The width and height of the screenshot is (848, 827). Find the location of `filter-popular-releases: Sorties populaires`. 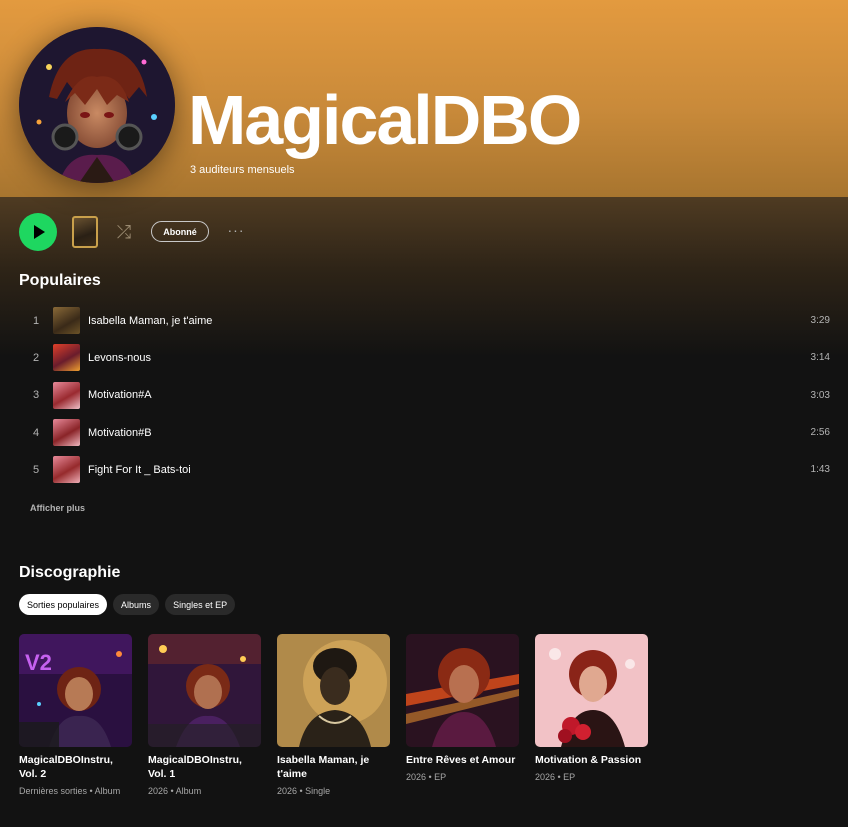

filter-popular-releases: Sorties populaires is located at coordinates (63, 604).